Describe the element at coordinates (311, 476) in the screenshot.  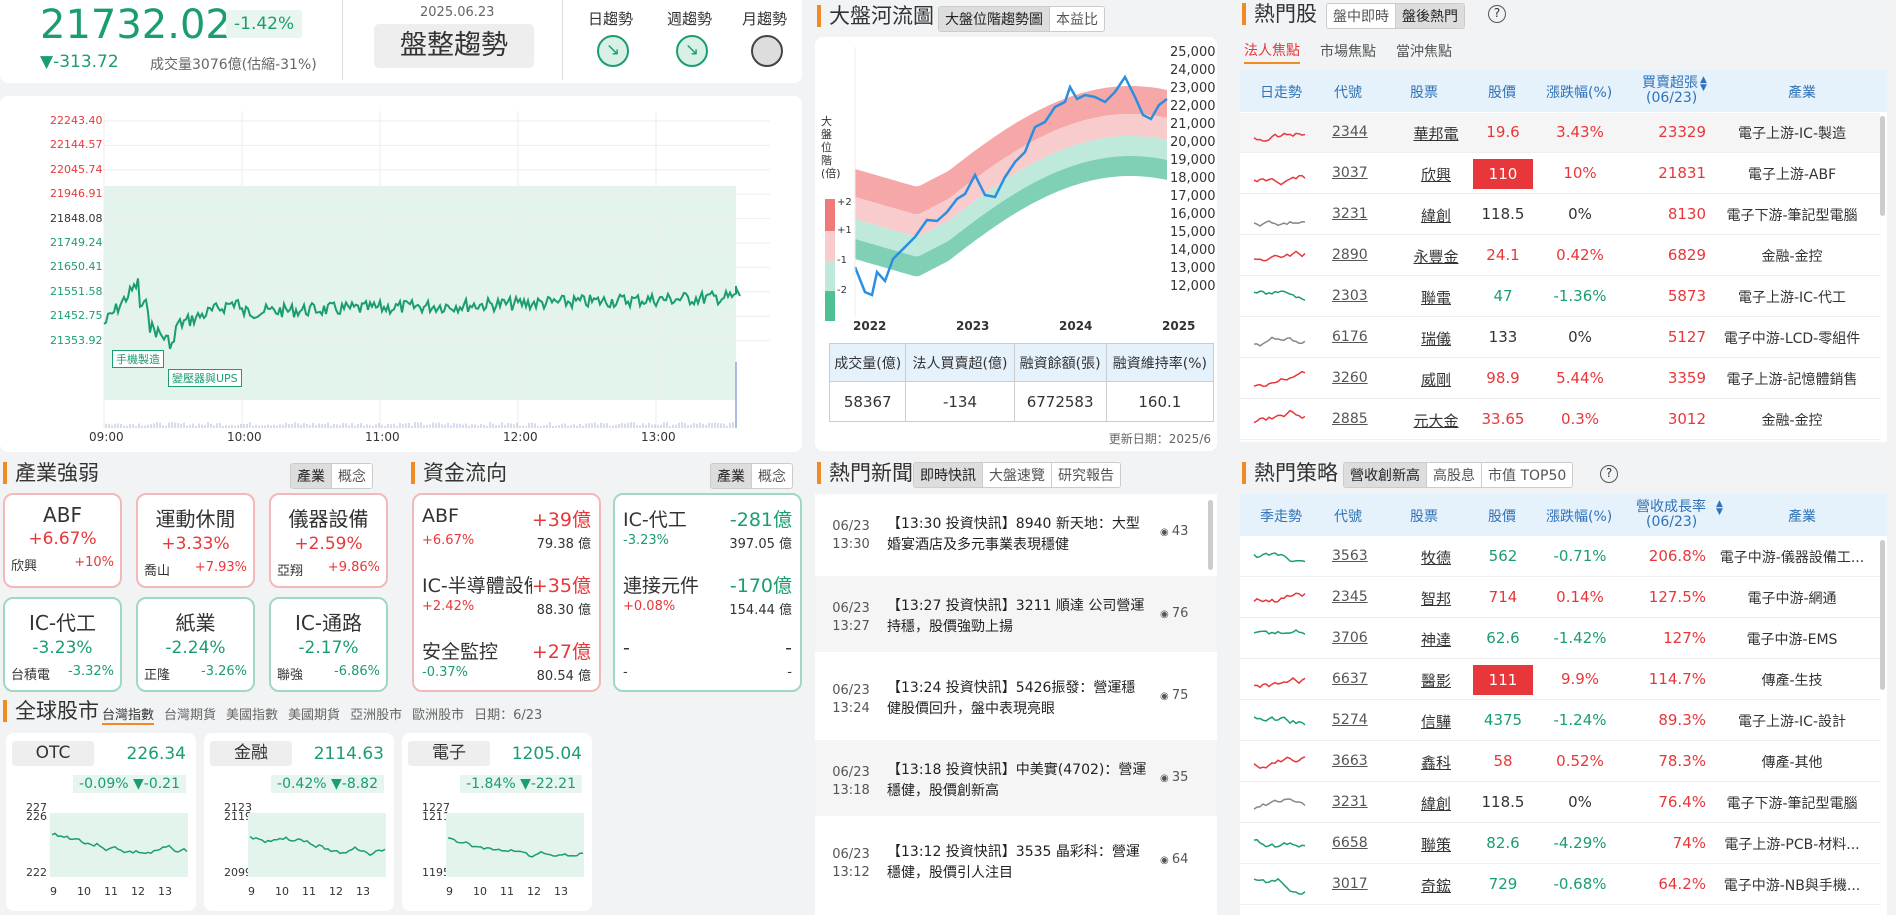
I see `tab-sector-industry: 產業` at that location.